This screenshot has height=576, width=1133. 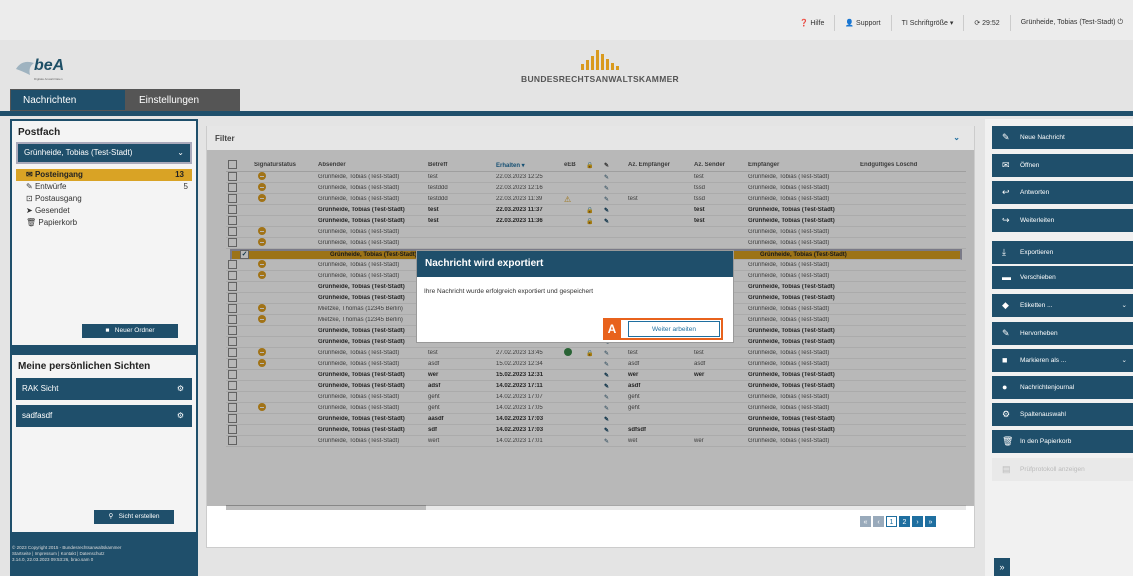 What do you see at coordinates (139, 516) in the screenshot?
I see `create-view-label: Sicht erstellen` at bounding box center [139, 516].